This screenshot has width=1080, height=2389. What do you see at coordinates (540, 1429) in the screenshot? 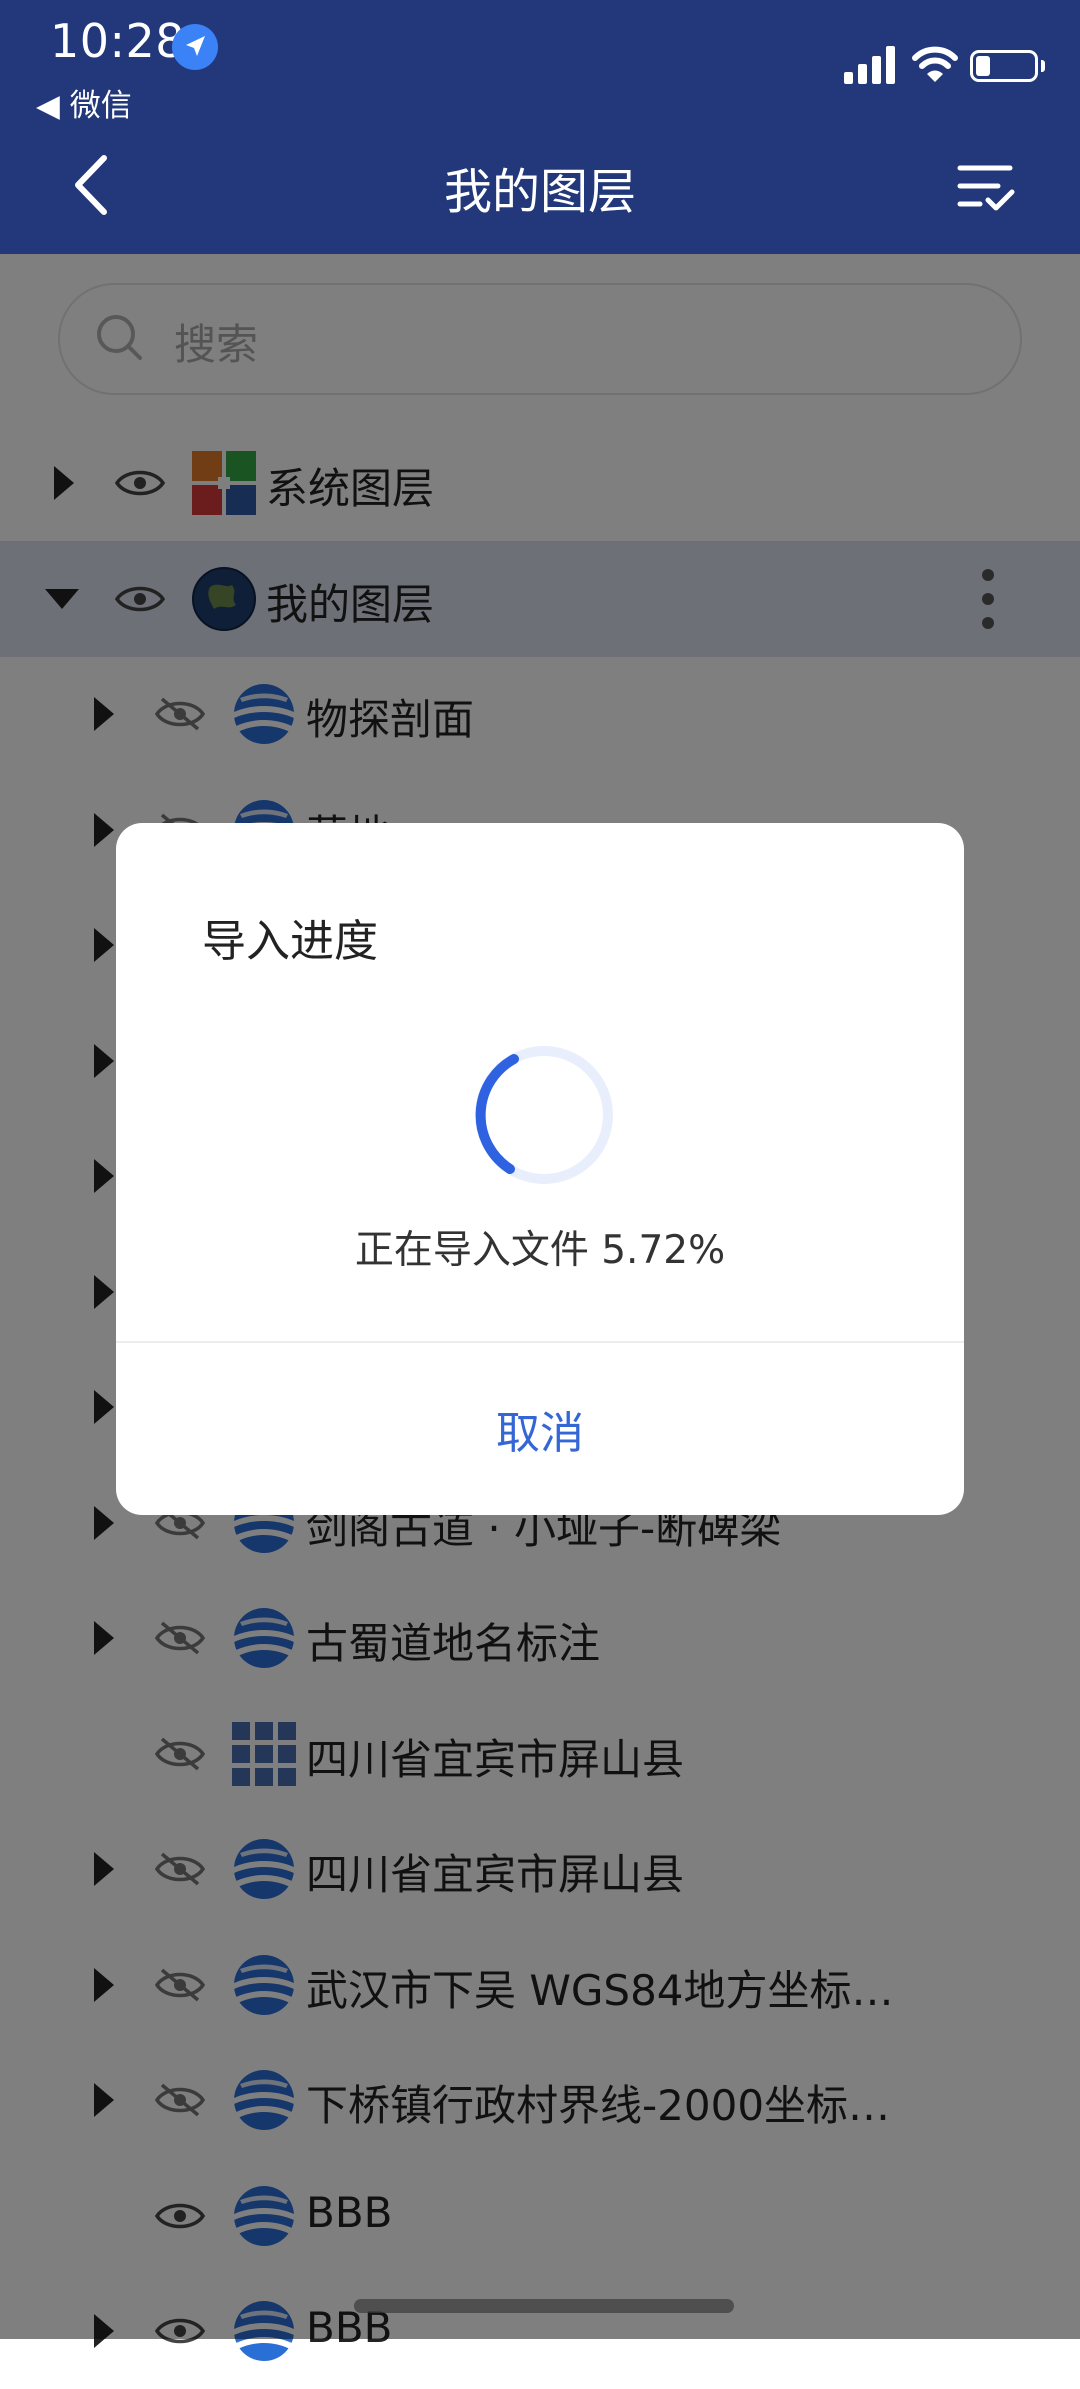
I see `cancel-button: 取消` at bounding box center [540, 1429].